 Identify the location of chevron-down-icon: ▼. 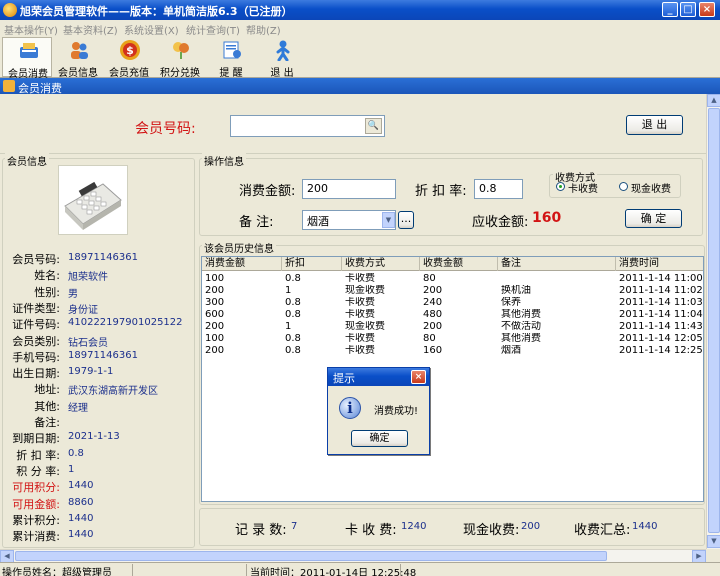
(388, 220).